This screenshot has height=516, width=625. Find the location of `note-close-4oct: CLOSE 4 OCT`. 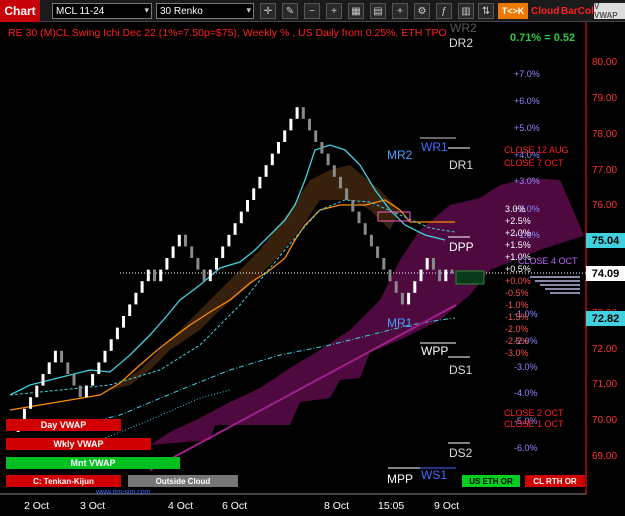

note-close-4oct: CLOSE 4 OCT is located at coordinates (548, 261).